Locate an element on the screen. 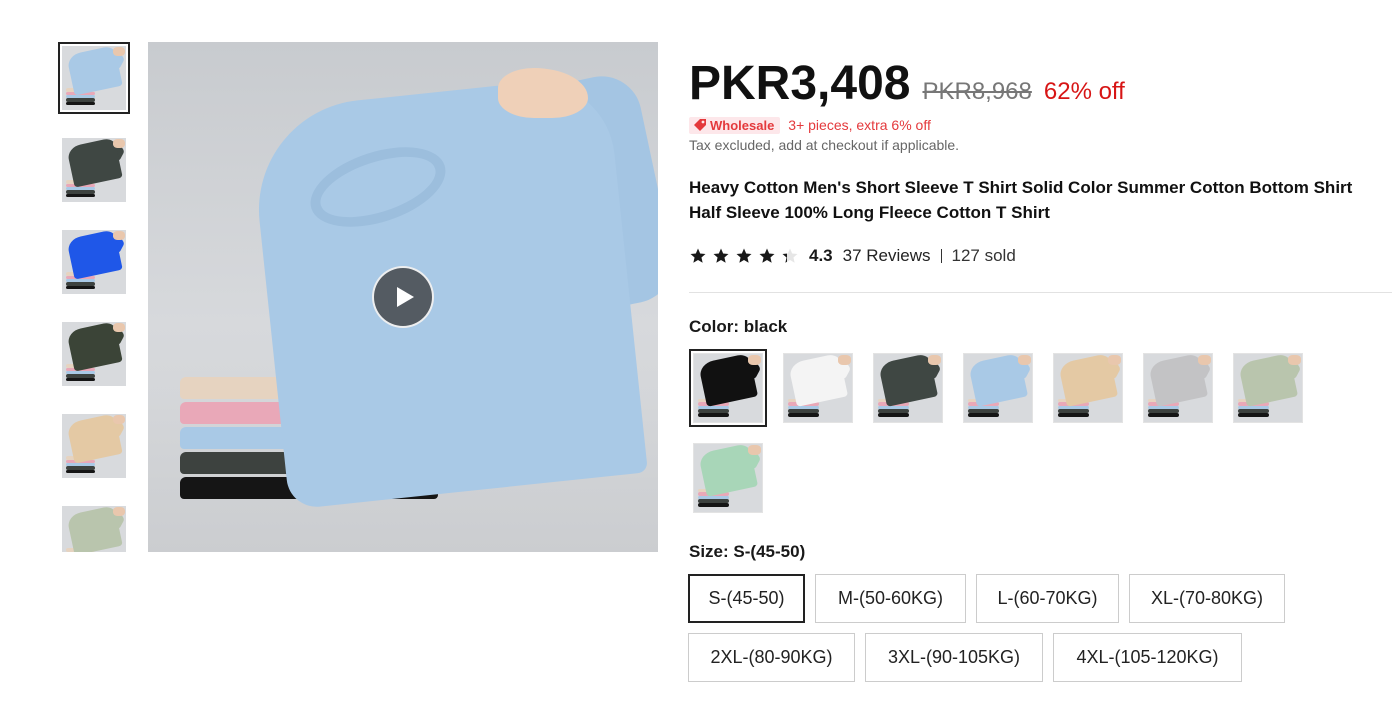 The width and height of the screenshot is (1398, 708). color-label-text: Color: is located at coordinates (714, 326).